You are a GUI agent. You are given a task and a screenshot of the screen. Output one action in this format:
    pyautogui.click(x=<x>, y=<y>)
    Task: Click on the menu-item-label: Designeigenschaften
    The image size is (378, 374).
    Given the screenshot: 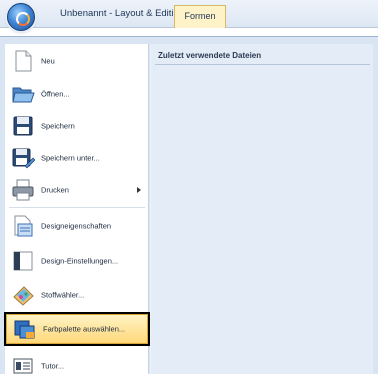 What is the action you would take?
    pyautogui.click(x=76, y=226)
    